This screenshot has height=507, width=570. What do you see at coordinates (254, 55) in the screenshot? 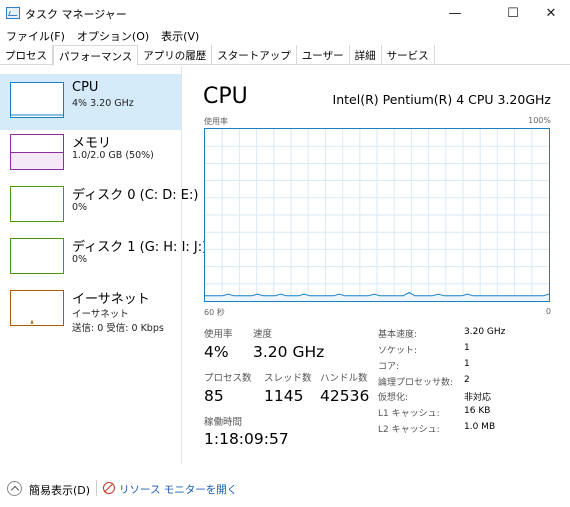
I see `tab-startup: スタートアップ` at bounding box center [254, 55].